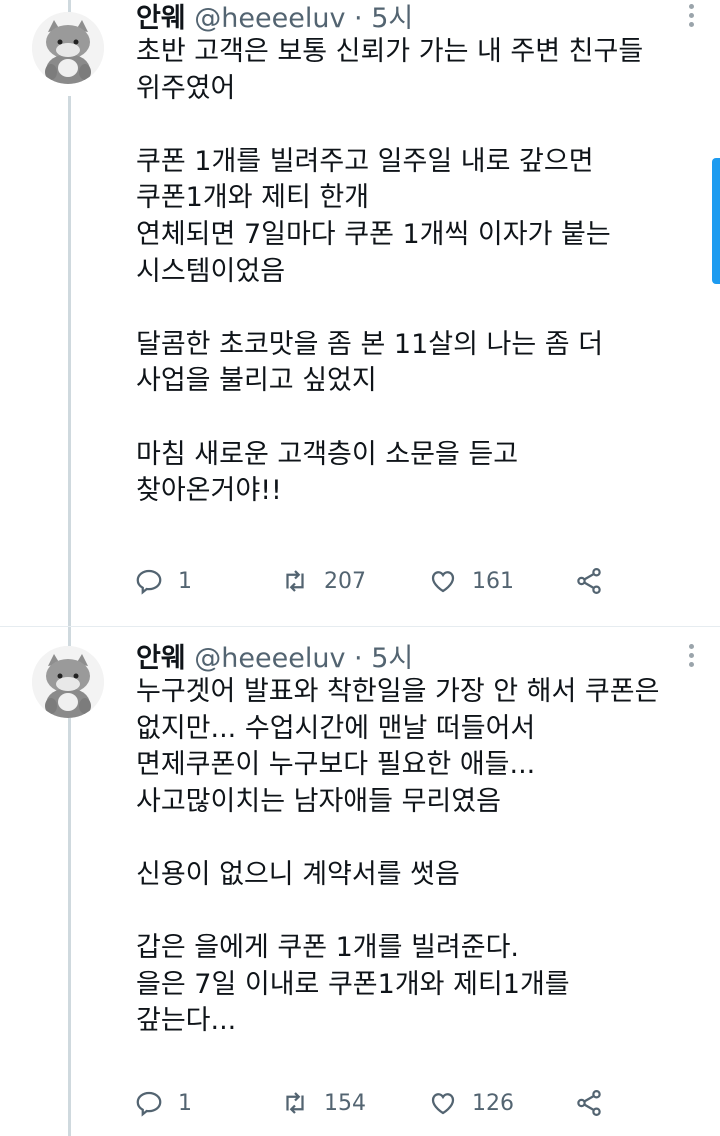 This screenshot has height=1136, width=720. Describe the element at coordinates (298, 874) in the screenshot. I see `tweet-line: 신용이 없으니 계약서를 썻음` at that location.